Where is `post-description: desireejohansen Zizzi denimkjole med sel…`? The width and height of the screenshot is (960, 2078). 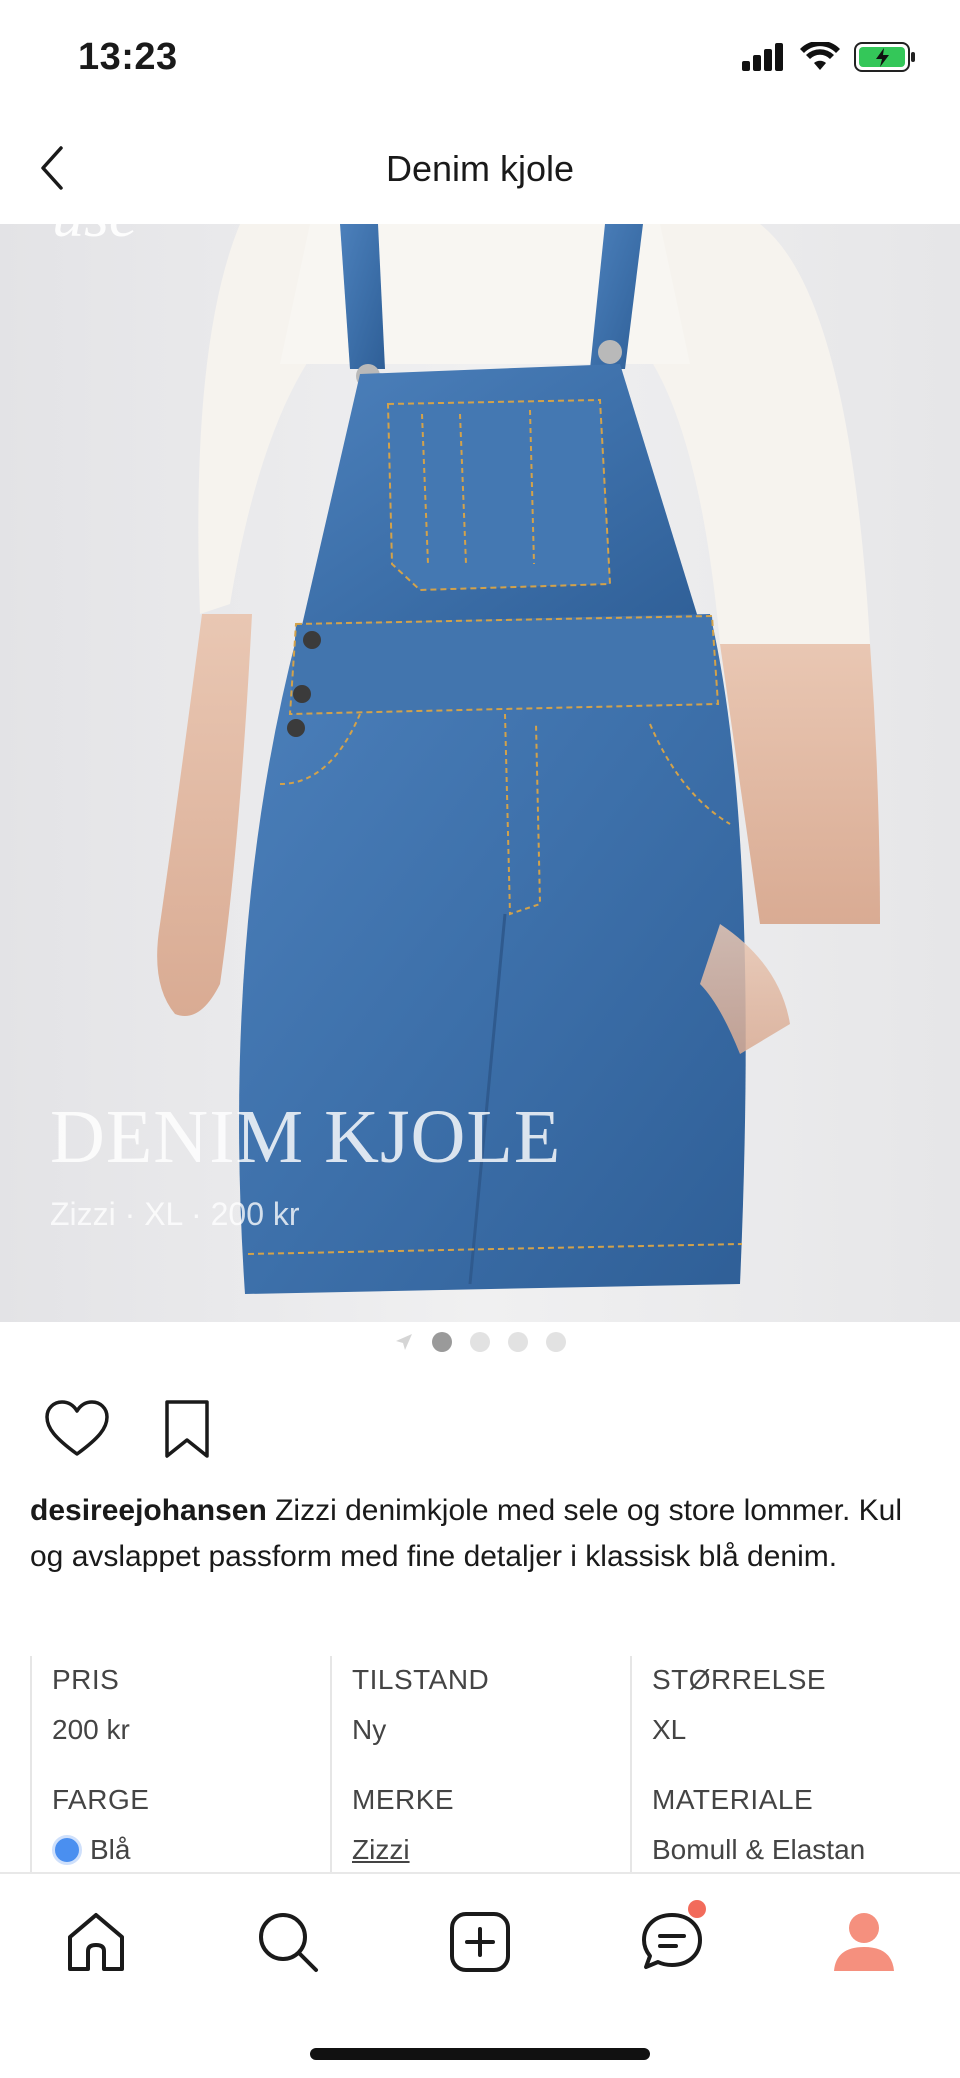
post-description: desireejohansen Zizzi denimkjole med sel… is located at coordinates (470, 1534).